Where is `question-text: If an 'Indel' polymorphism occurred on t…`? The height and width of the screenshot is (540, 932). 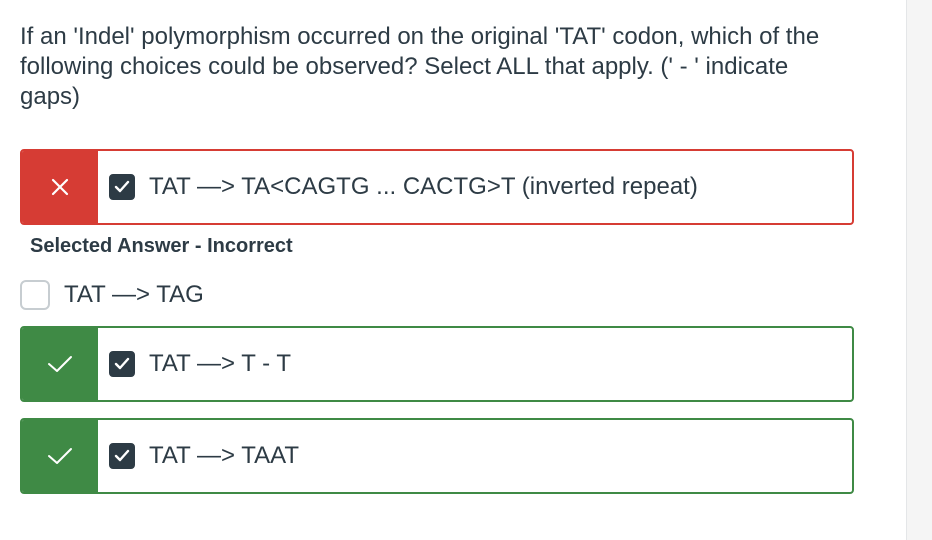 question-text: If an 'Indel' polymorphism occurred on t… is located at coordinates (420, 66).